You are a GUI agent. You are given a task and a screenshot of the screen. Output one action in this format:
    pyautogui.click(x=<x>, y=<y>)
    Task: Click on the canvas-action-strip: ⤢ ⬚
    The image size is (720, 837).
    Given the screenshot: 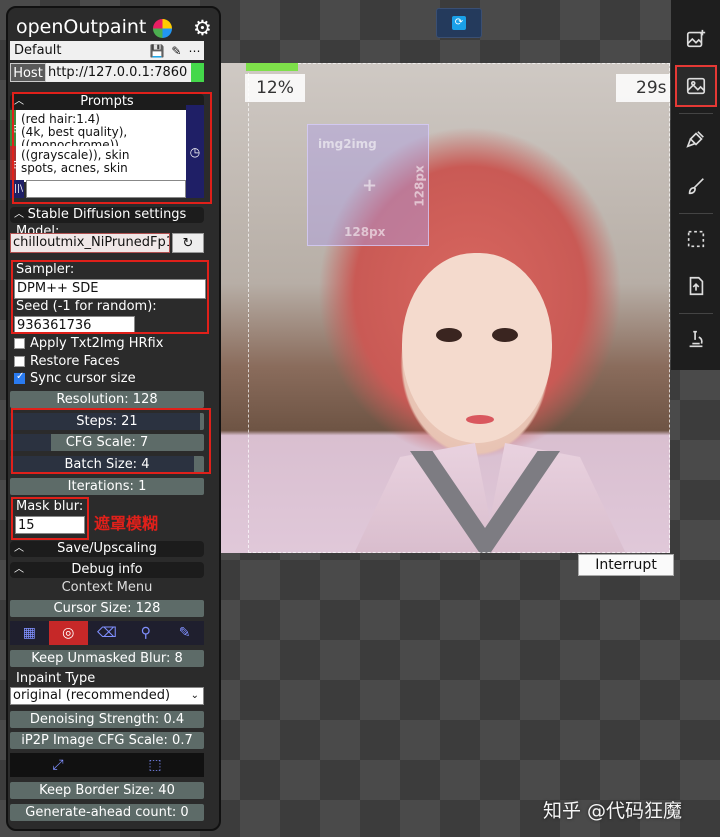 What is the action you would take?
    pyautogui.click(x=107, y=765)
    